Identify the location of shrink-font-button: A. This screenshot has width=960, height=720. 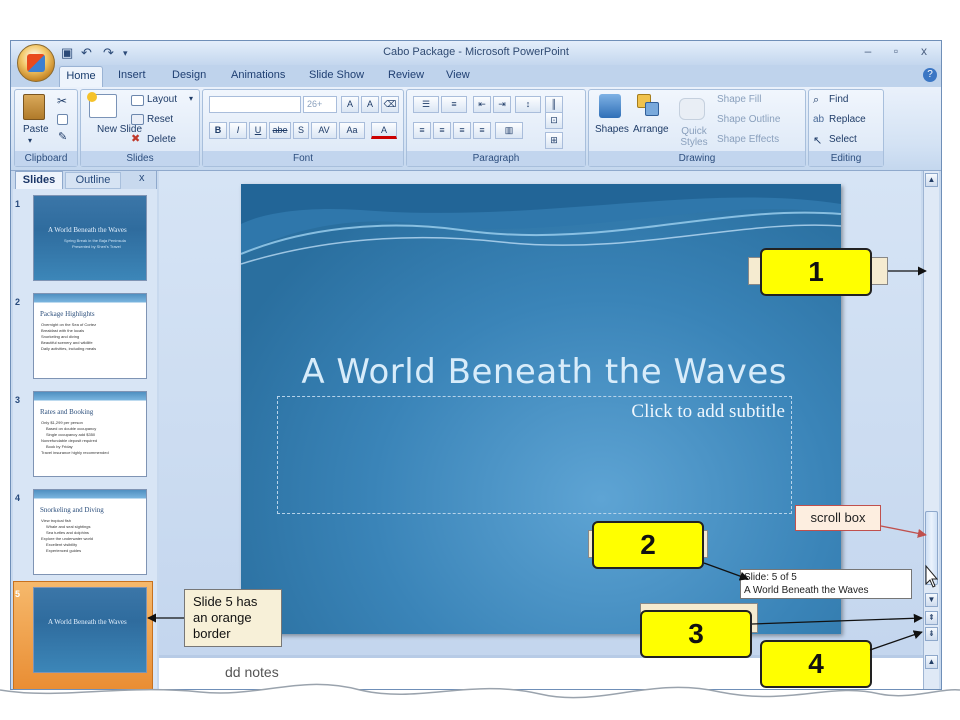
(370, 104).